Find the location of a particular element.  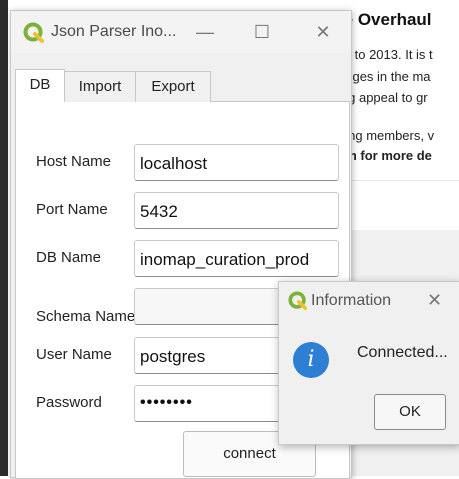

port-name-input: 5432 is located at coordinates (236, 210).